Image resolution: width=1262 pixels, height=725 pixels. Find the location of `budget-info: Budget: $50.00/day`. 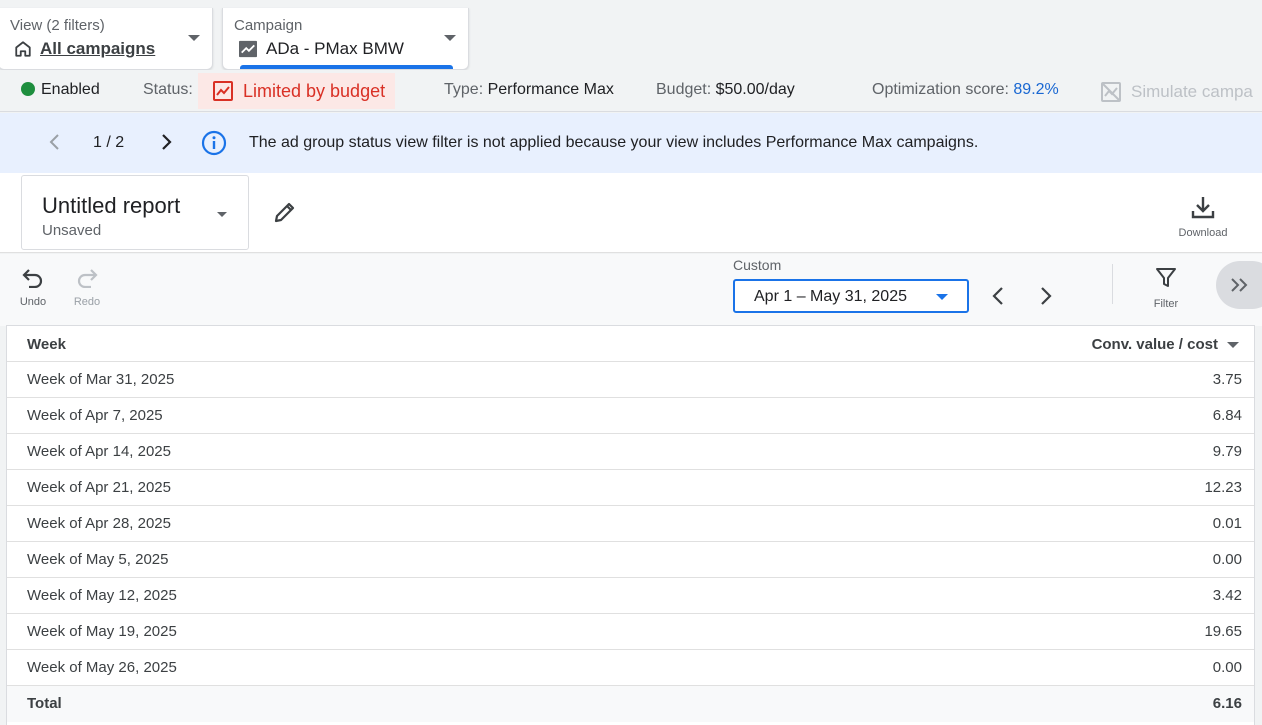

budget-info: Budget: $50.00/day is located at coordinates (725, 90).